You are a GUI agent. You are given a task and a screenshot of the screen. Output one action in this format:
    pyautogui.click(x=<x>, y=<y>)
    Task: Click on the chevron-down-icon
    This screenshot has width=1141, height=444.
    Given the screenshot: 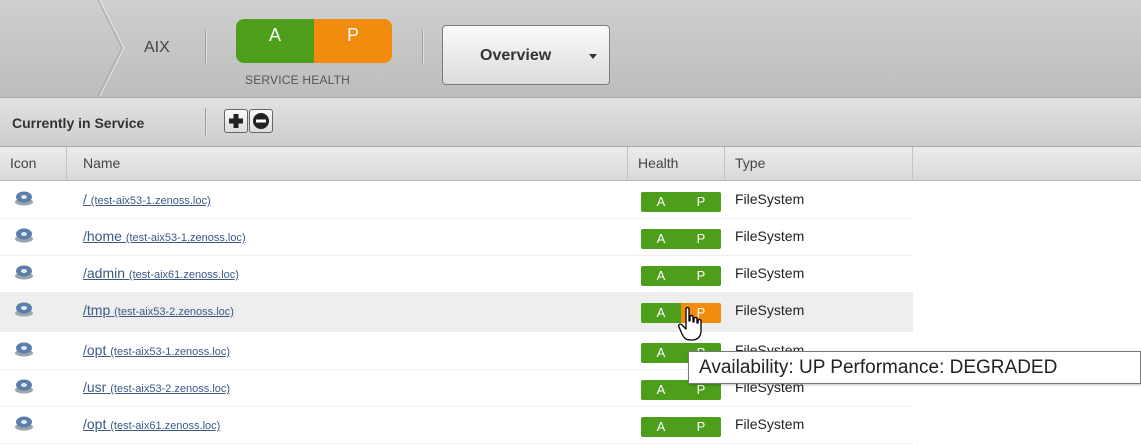 What is the action you would take?
    pyautogui.click(x=593, y=56)
    